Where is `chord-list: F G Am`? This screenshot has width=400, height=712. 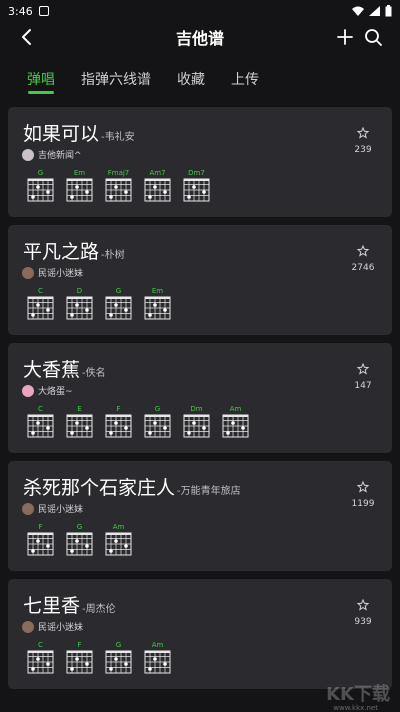 chord-list: F G Am is located at coordinates (79, 539).